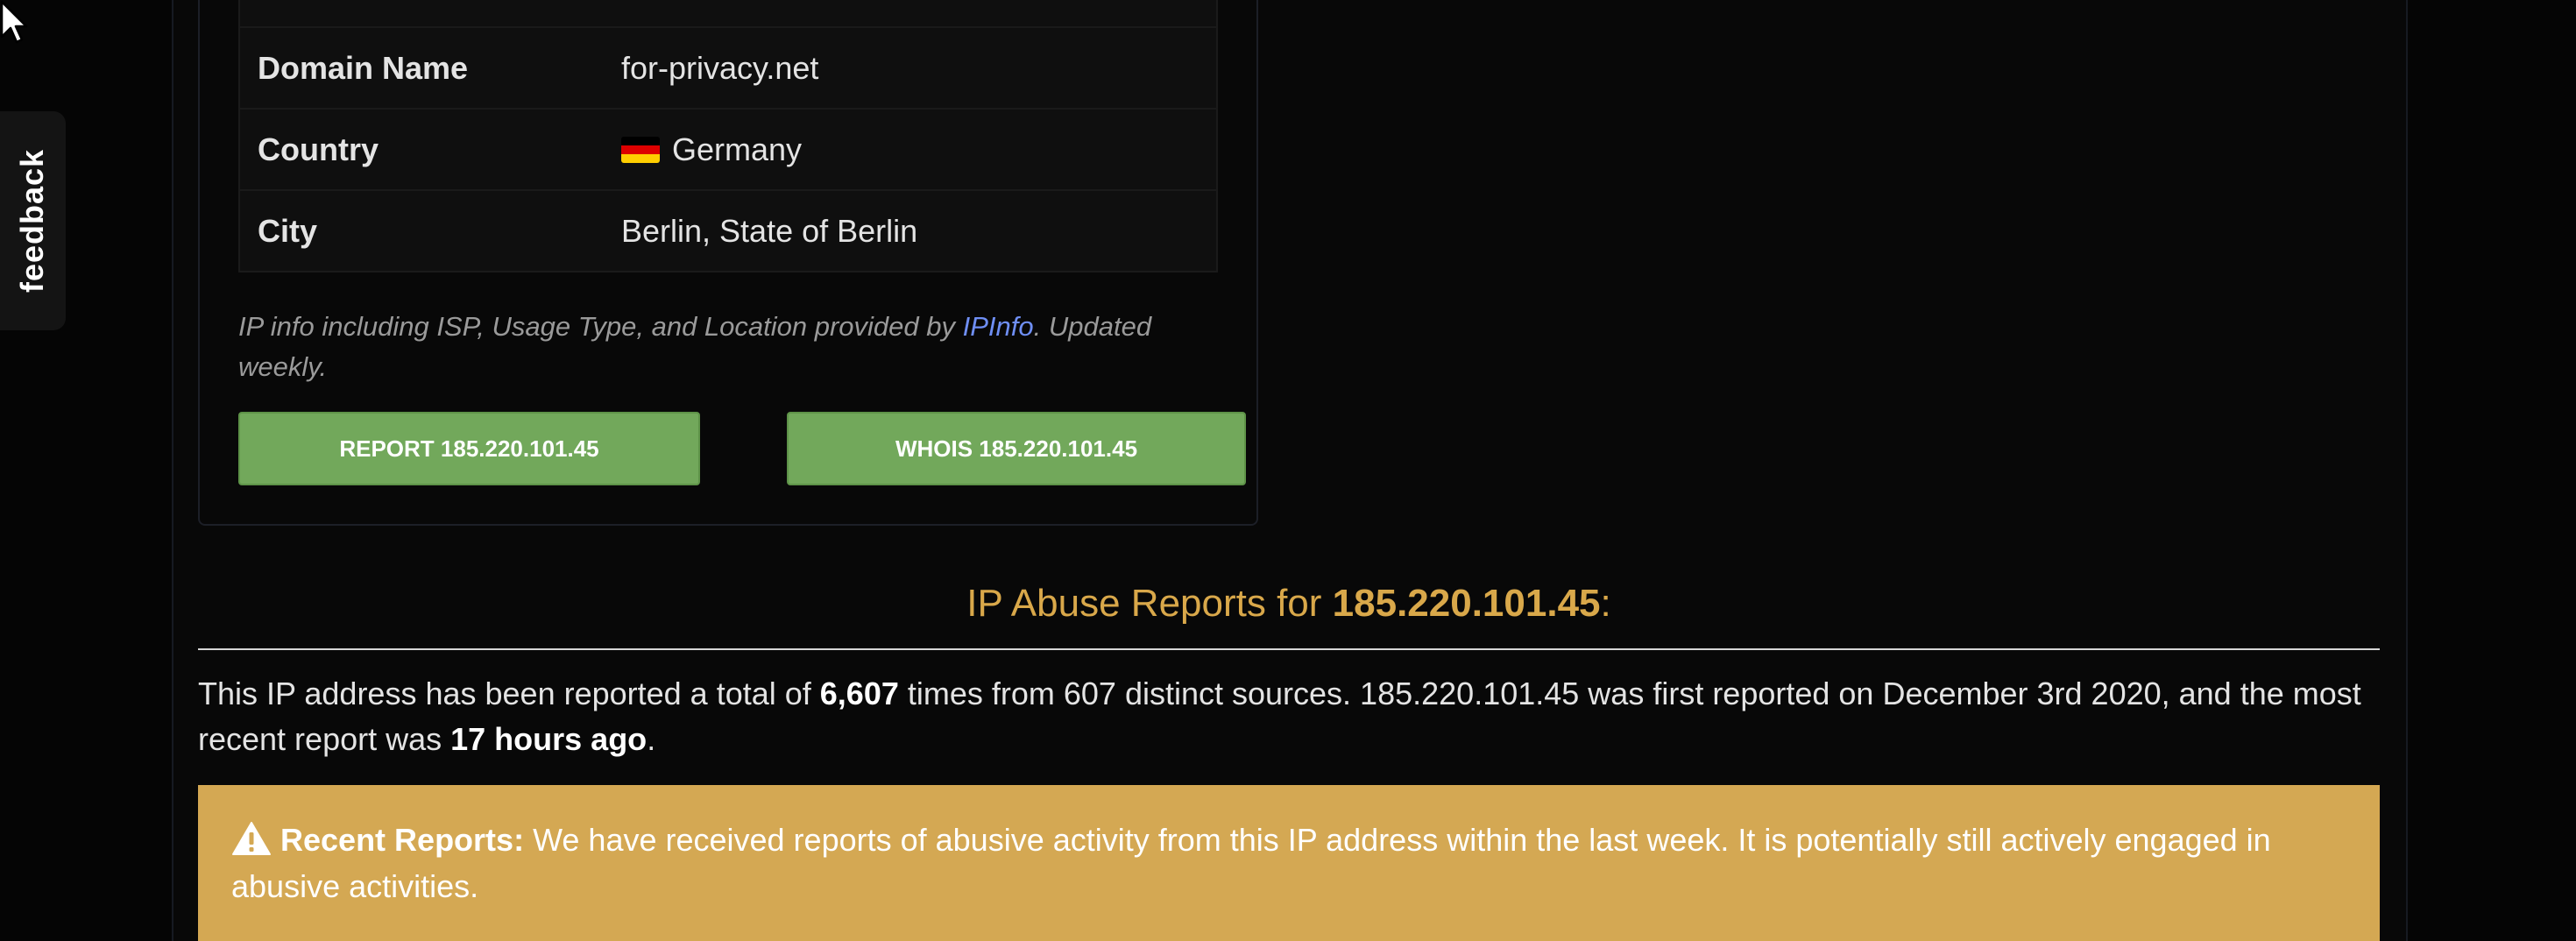 This screenshot has width=2576, height=941. What do you see at coordinates (14, 22) in the screenshot?
I see `mouse-cursor-icon` at bounding box center [14, 22].